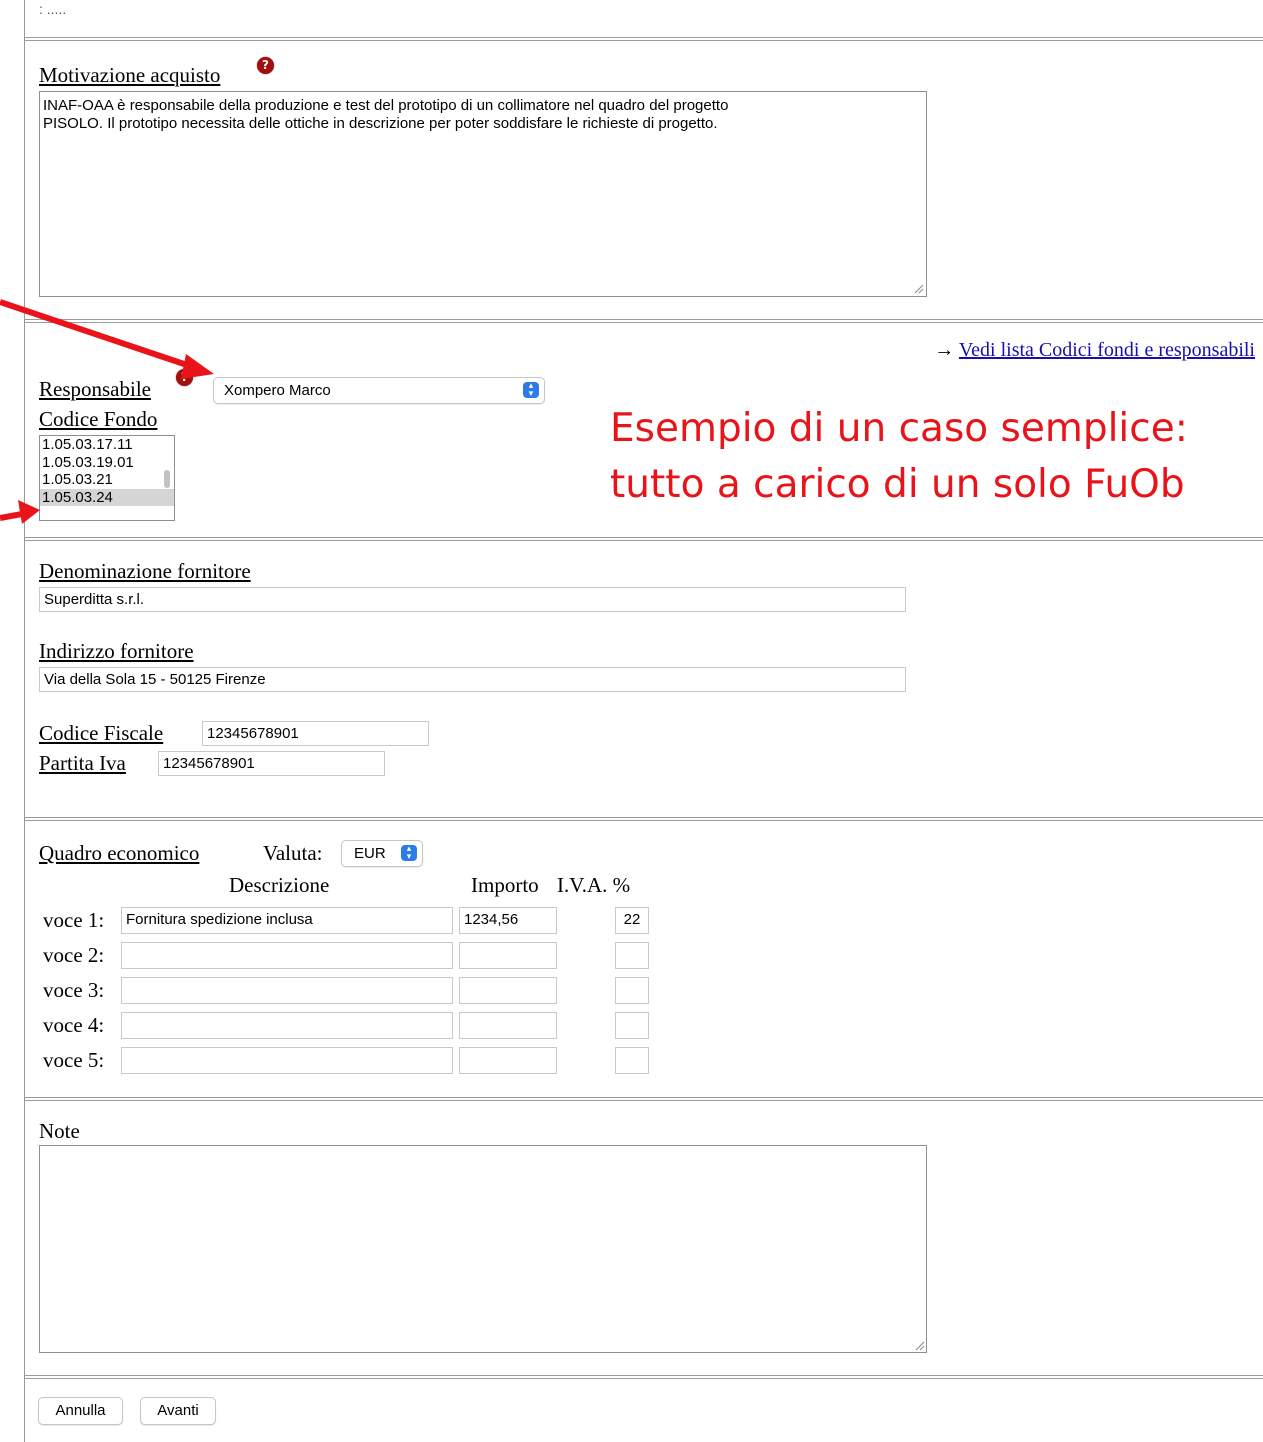 Image resolution: width=1263 pixels, height=1442 pixels. What do you see at coordinates (101, 733) in the screenshot?
I see `codice-fiscale-label: Codice Fiscale` at bounding box center [101, 733].